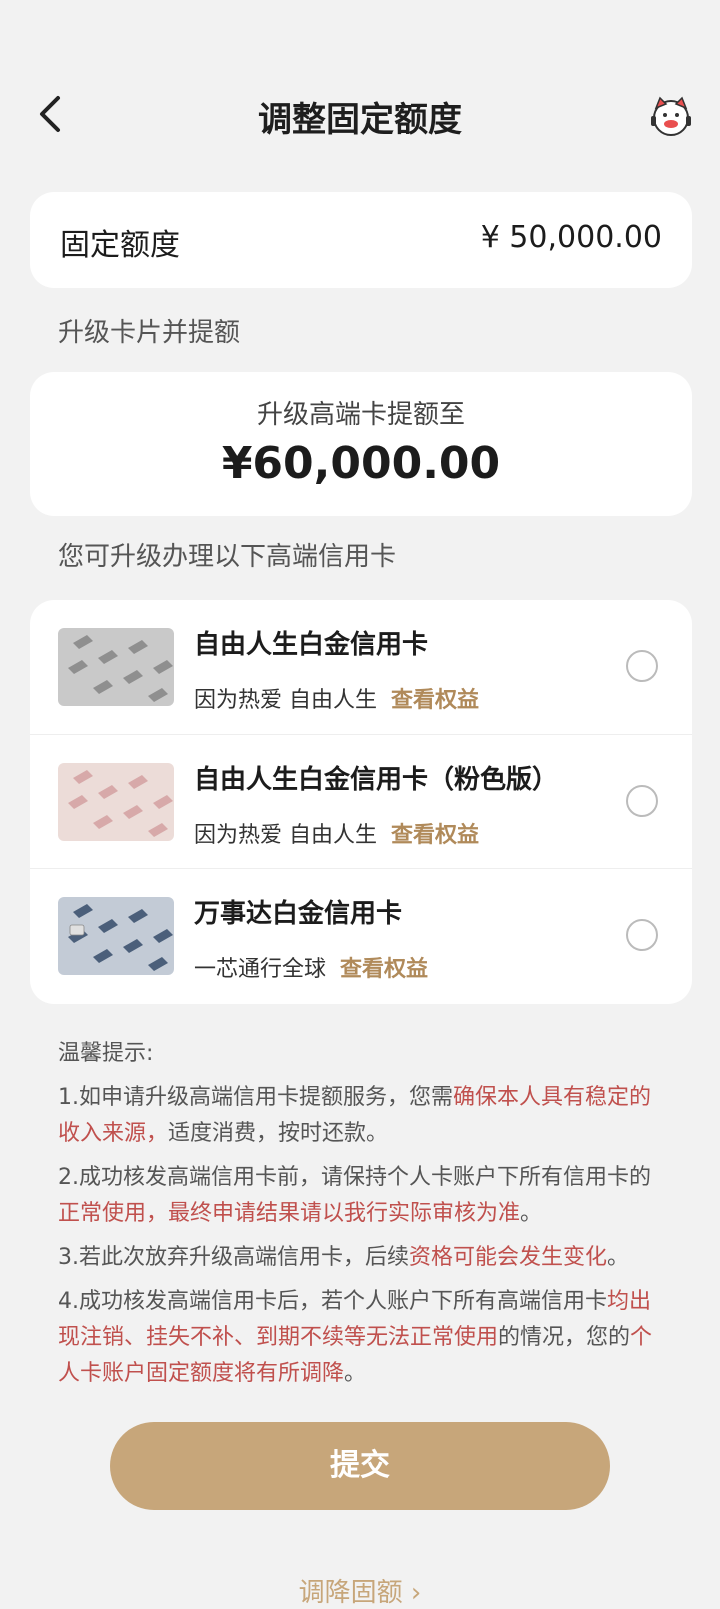 The width and height of the screenshot is (720, 1609). Describe the element at coordinates (311, 645) in the screenshot. I see `card-name: 自由人生白金信用卡` at that location.